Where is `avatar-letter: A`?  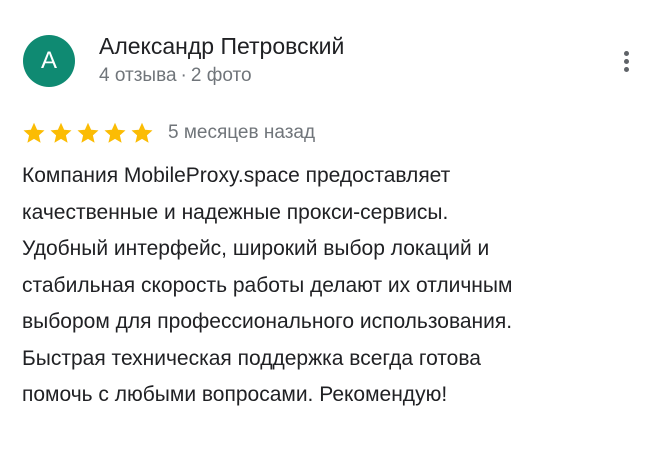
avatar-letter: A is located at coordinates (48, 60).